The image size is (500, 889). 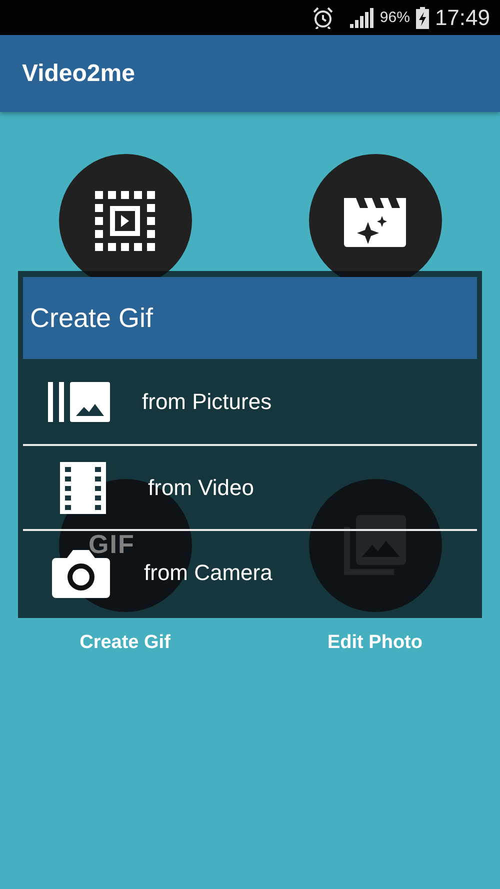 I want to click on signal-icon, so click(x=362, y=18).